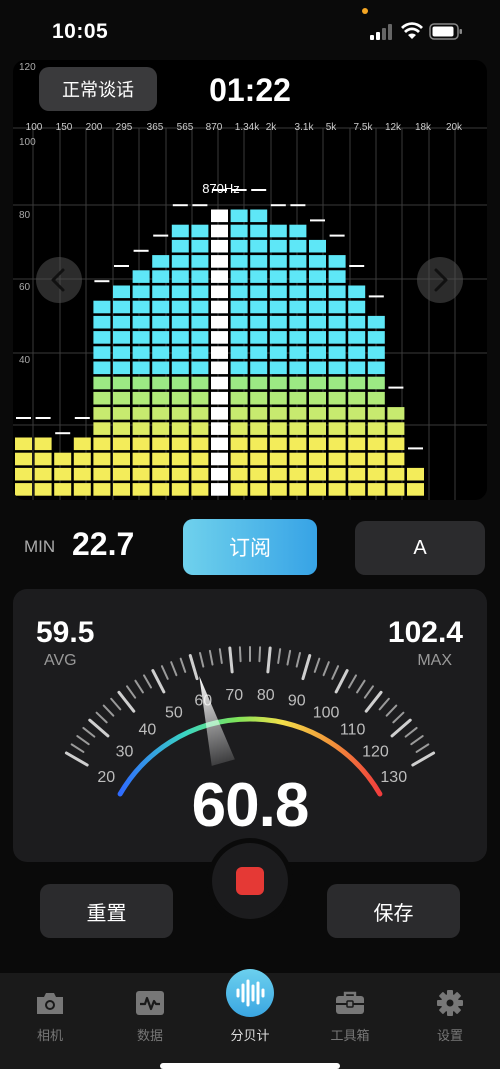 The height and width of the screenshot is (1069, 500). What do you see at coordinates (250, 881) in the screenshot?
I see `record-stop-button` at bounding box center [250, 881].